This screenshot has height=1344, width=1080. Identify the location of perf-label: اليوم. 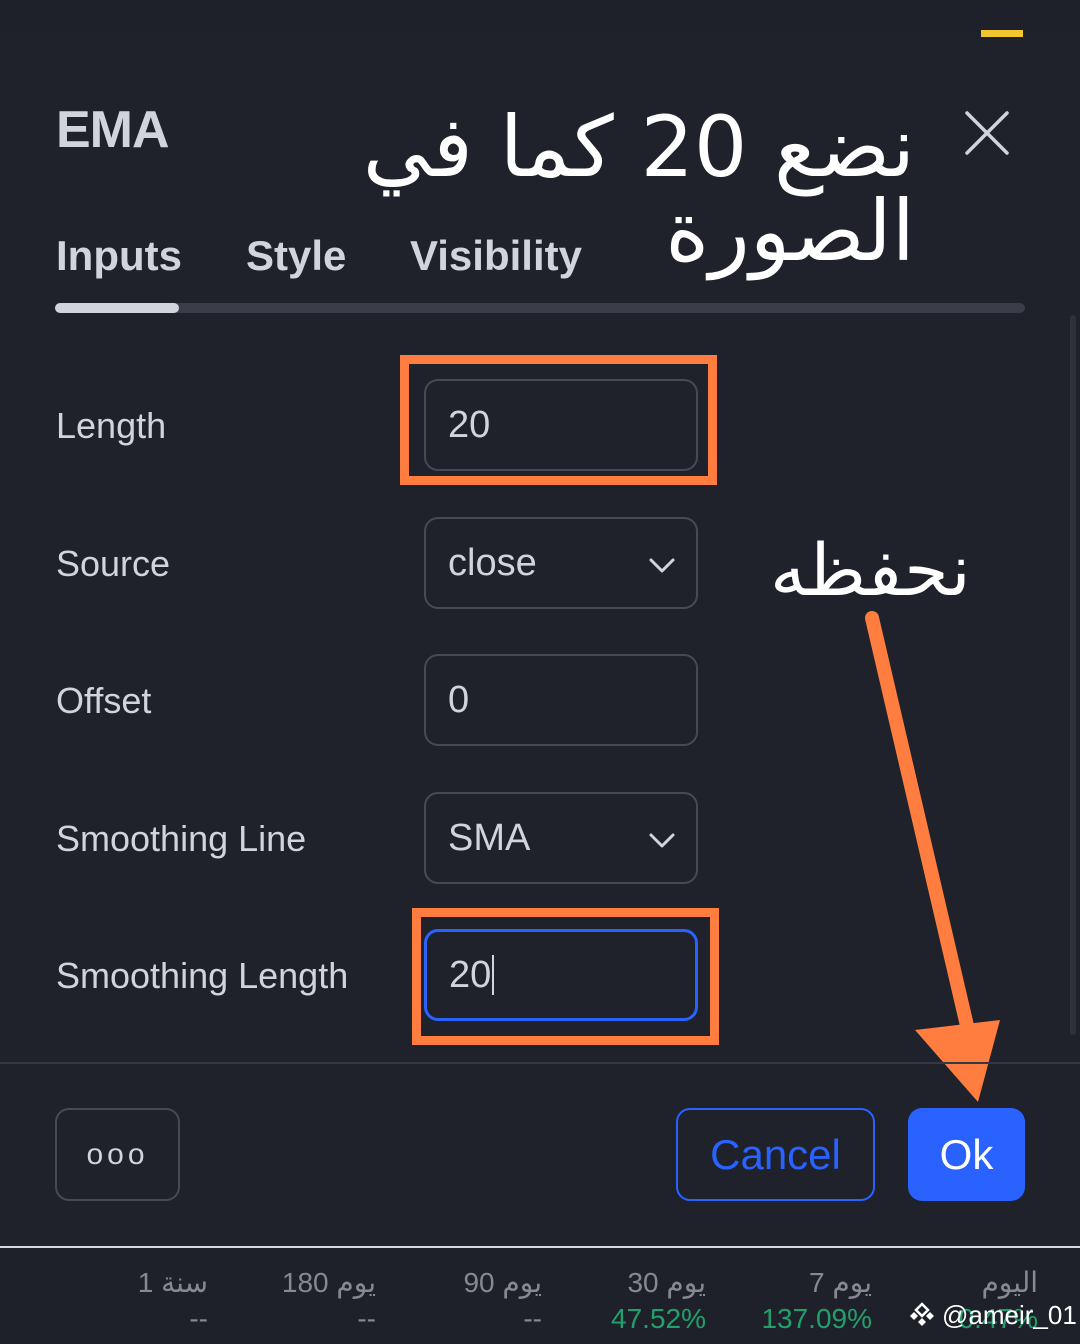
(1009, 1282).